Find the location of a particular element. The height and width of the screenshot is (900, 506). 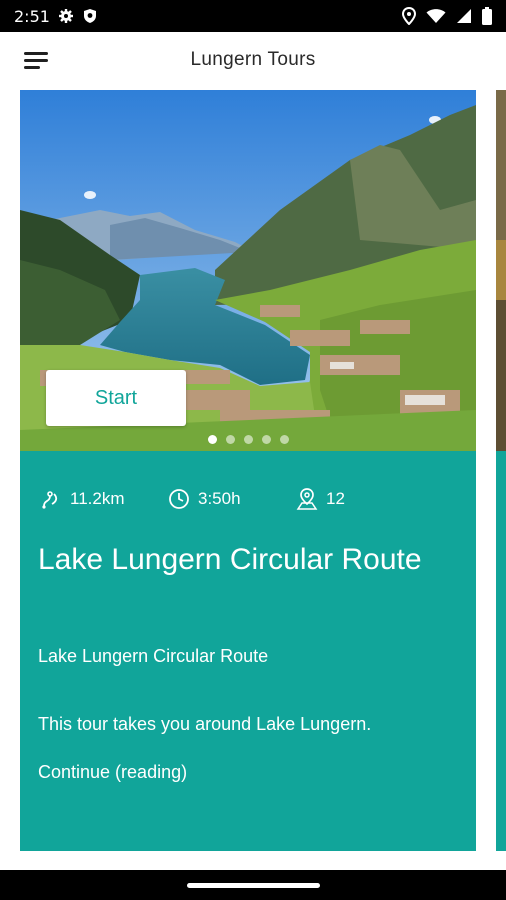

route-icon is located at coordinates (51, 499).